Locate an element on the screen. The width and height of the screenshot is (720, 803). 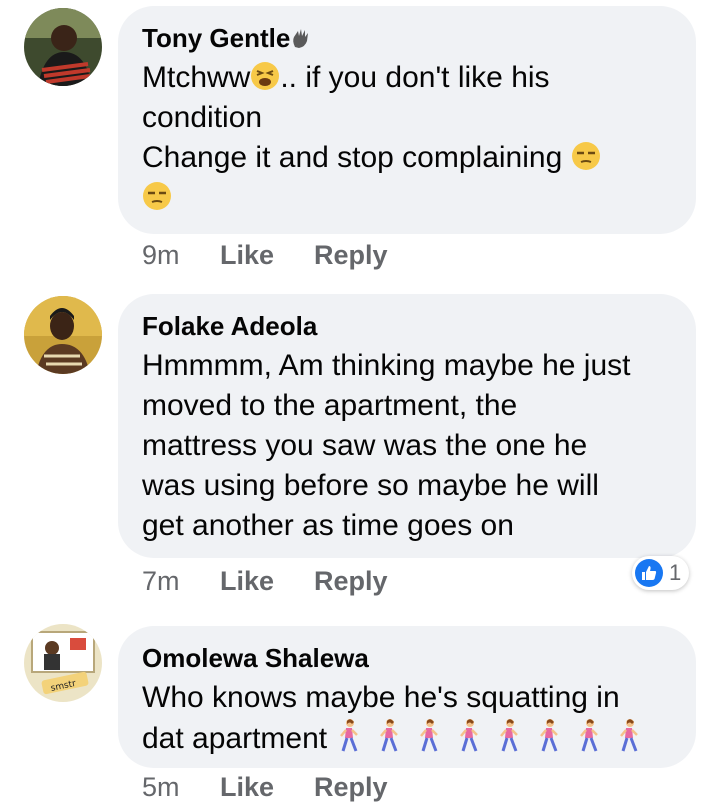
tired-face-emoji-icon is located at coordinates (265, 76).